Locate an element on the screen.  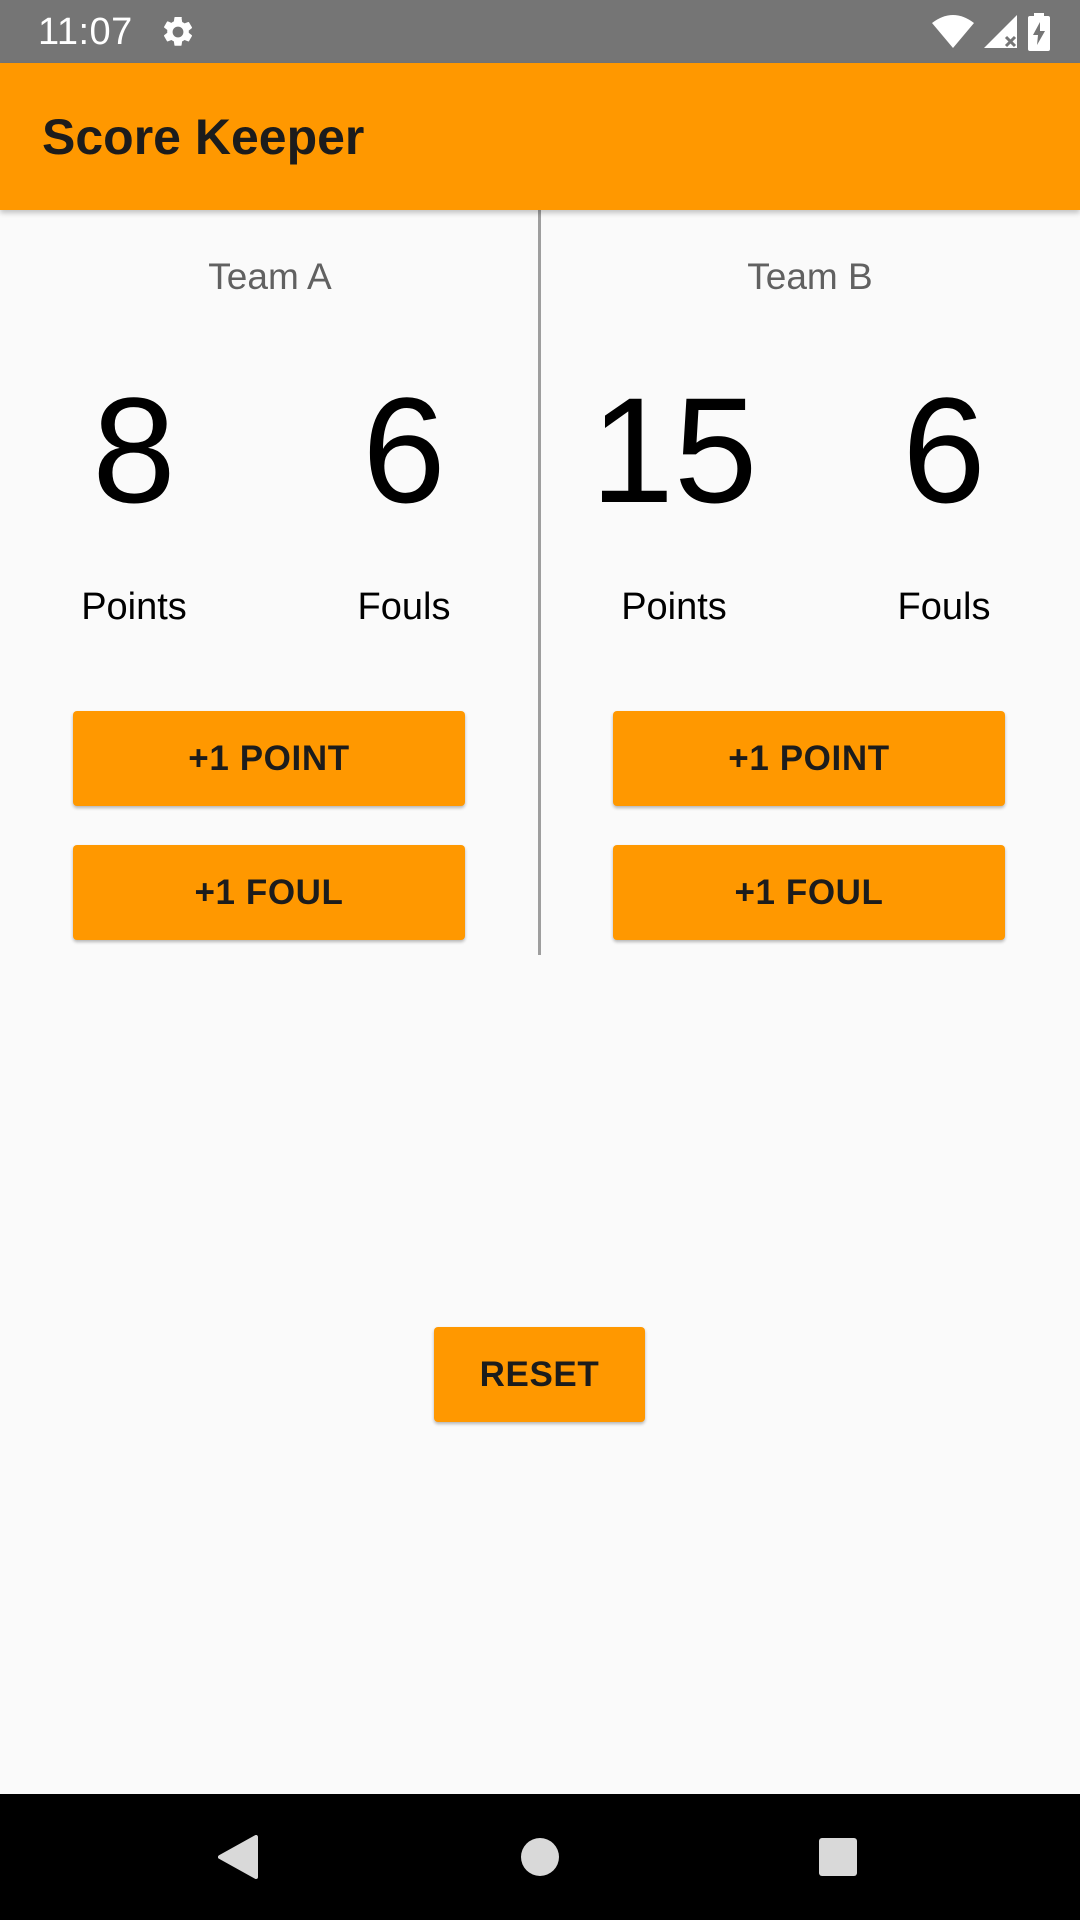
team-a-fouls-value: 6 is located at coordinates (404, 450).